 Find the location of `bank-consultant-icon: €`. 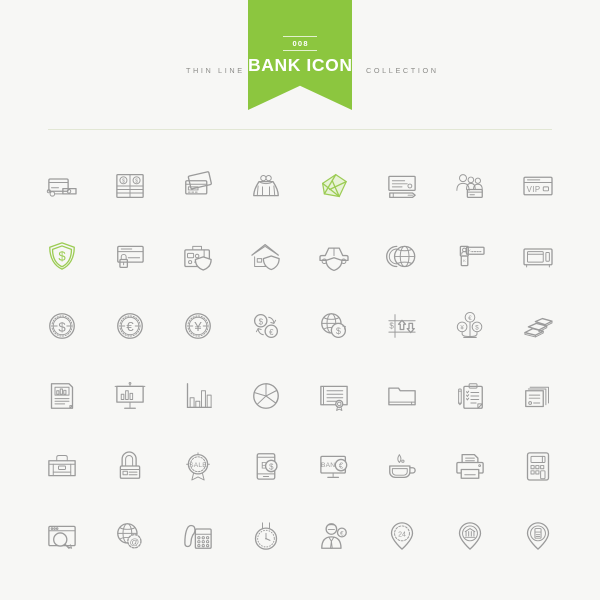

bank-consultant-icon: € is located at coordinates (334, 536).